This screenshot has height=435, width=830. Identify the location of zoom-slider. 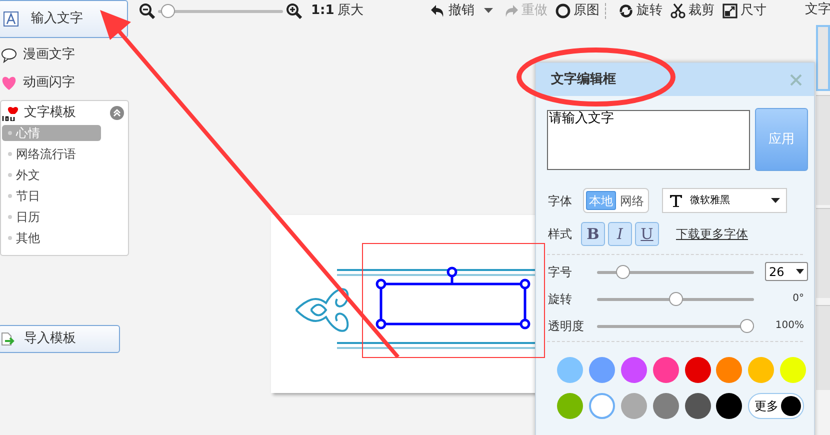
(220, 11).